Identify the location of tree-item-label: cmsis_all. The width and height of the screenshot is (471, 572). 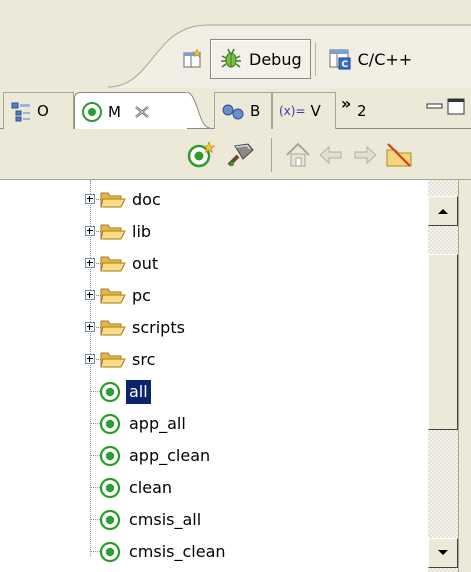
(165, 519).